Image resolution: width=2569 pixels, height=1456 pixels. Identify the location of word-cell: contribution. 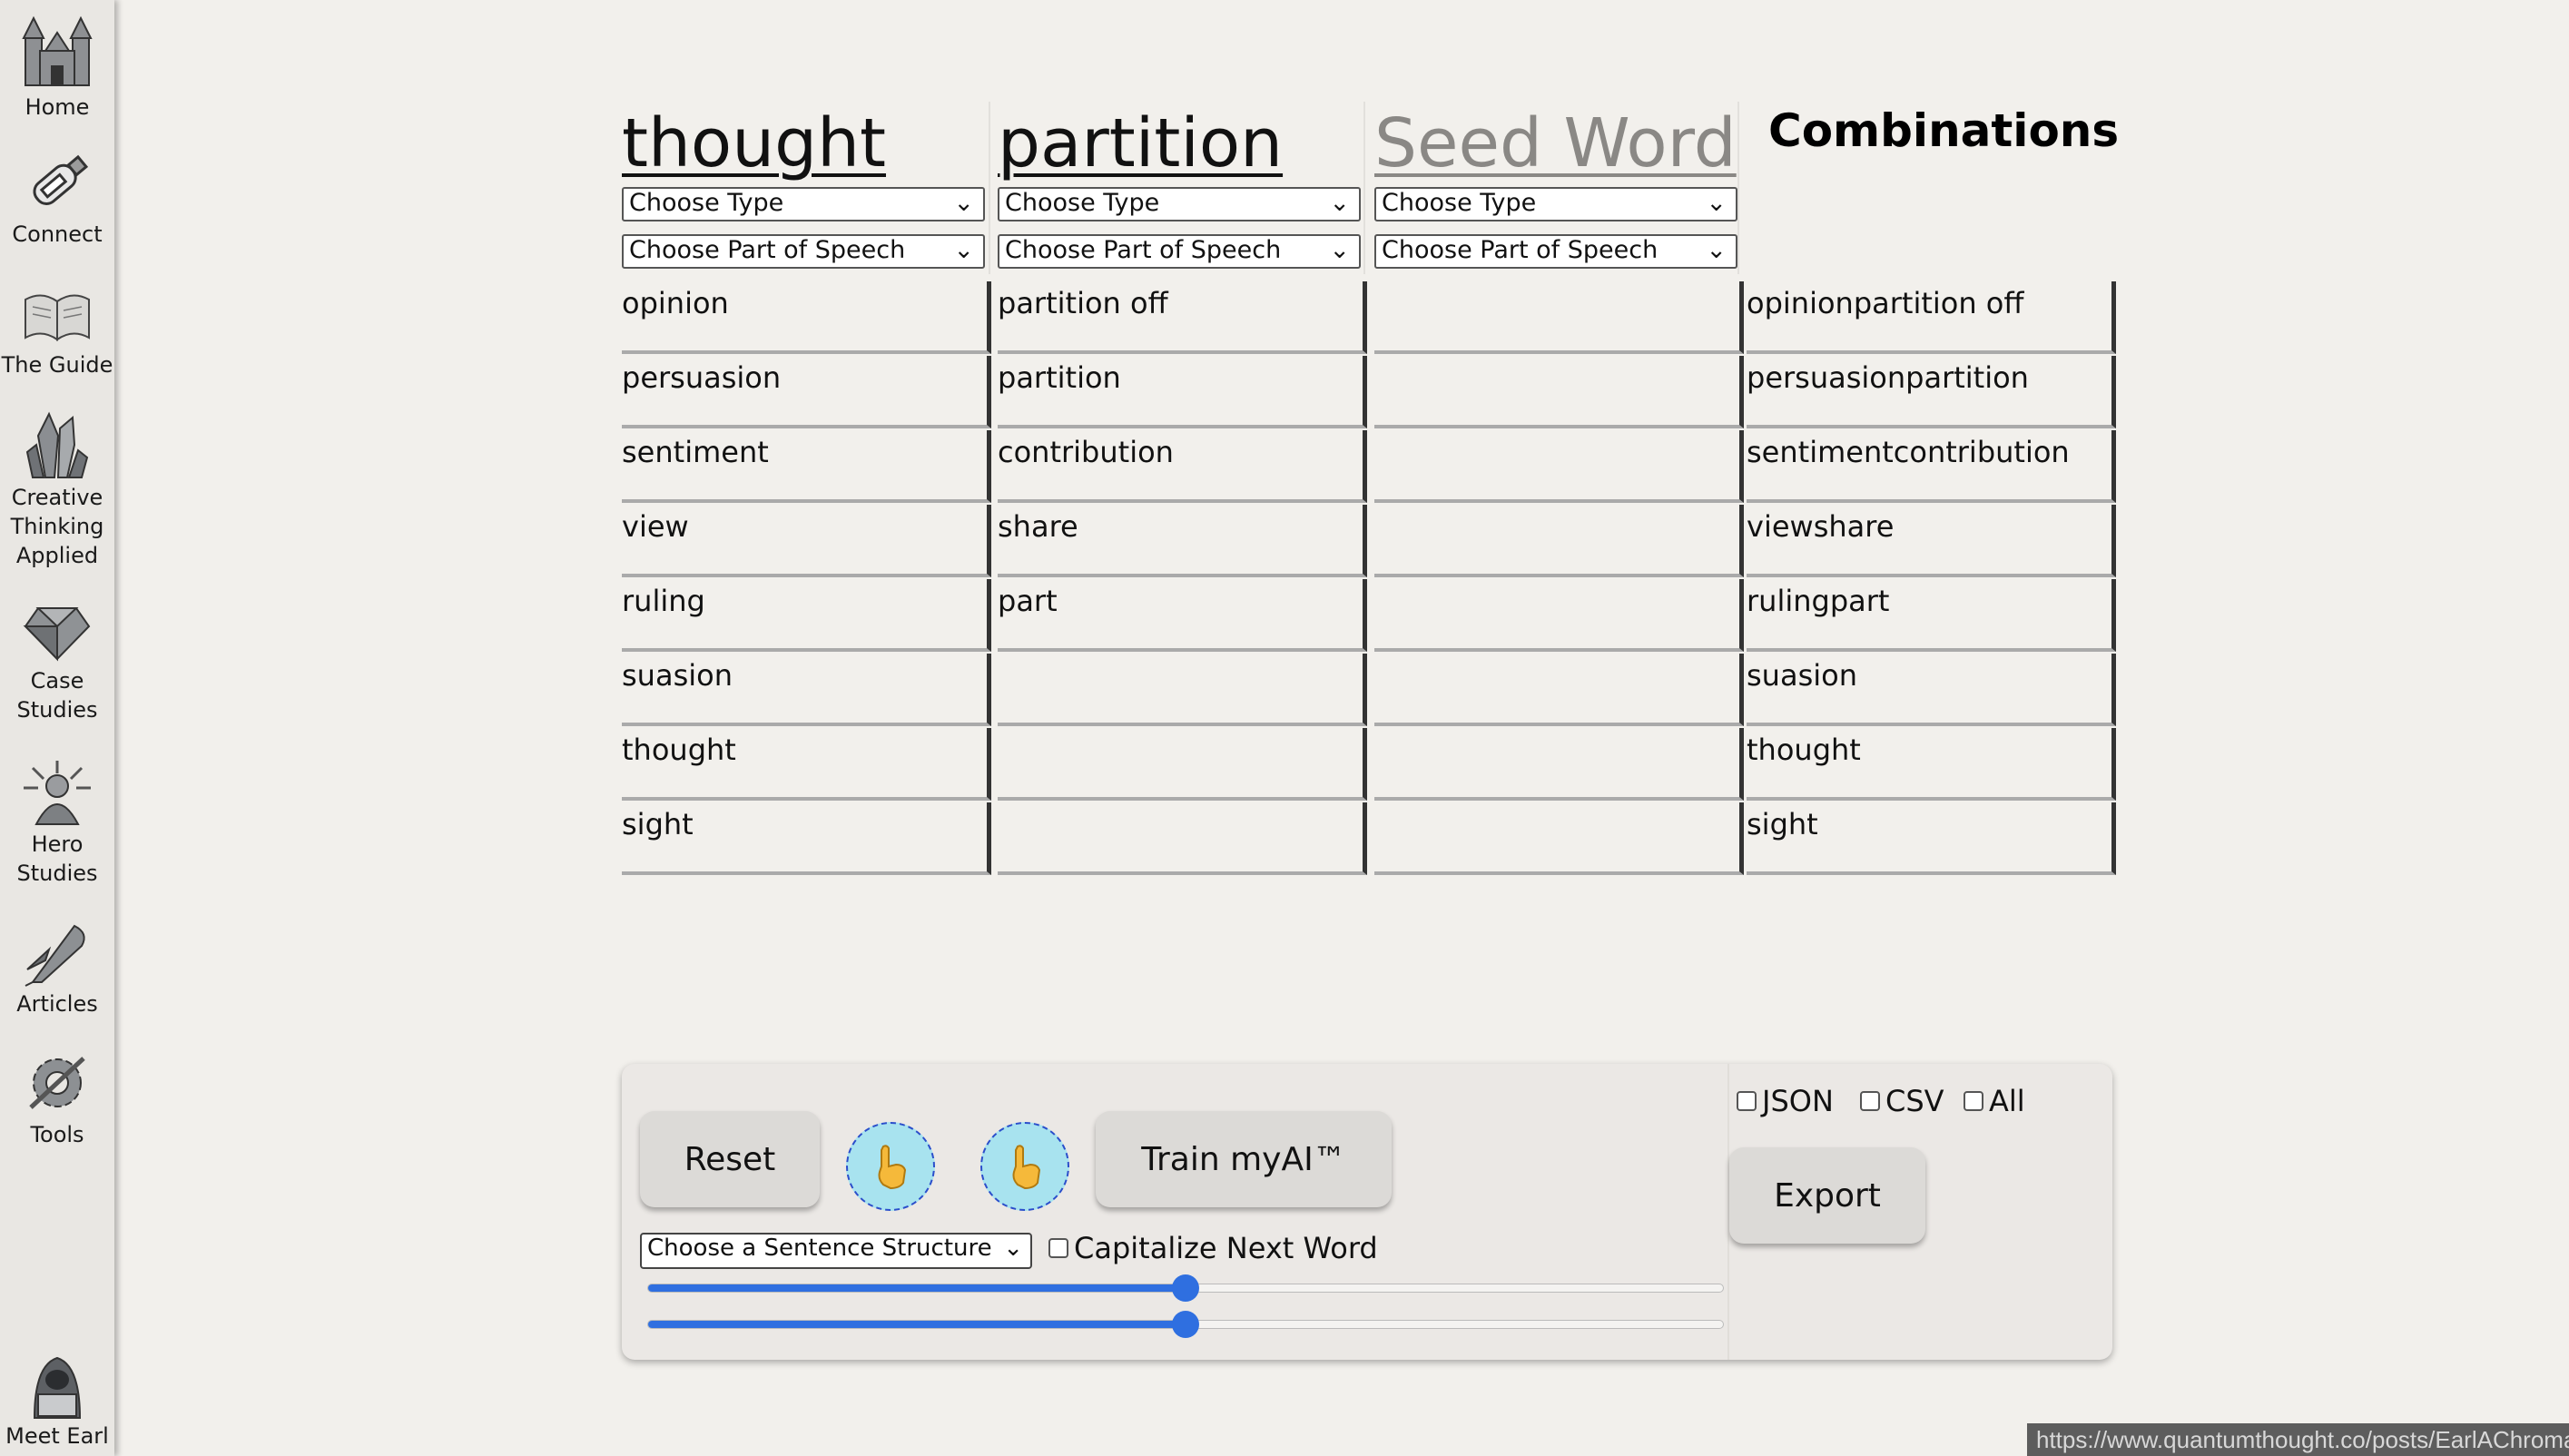
(1183, 466).